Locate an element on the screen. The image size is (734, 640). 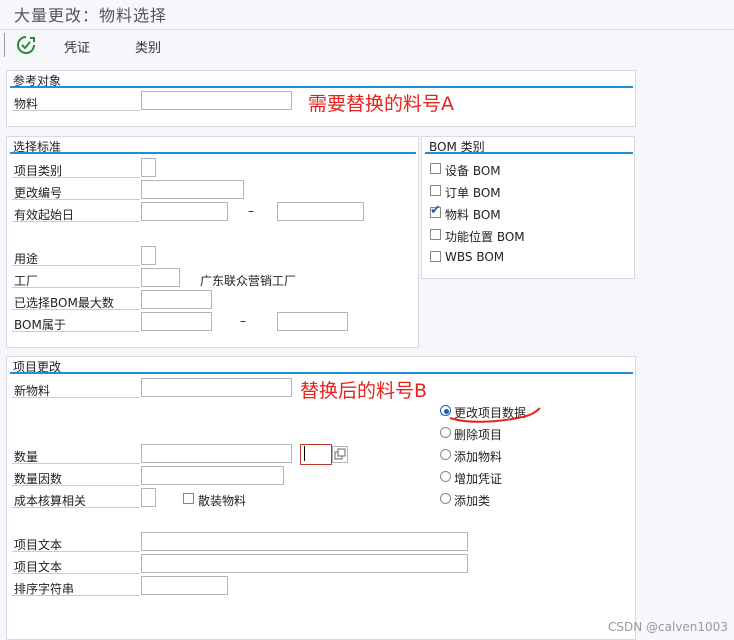
order-bom-checkbox is located at coordinates (435, 190).